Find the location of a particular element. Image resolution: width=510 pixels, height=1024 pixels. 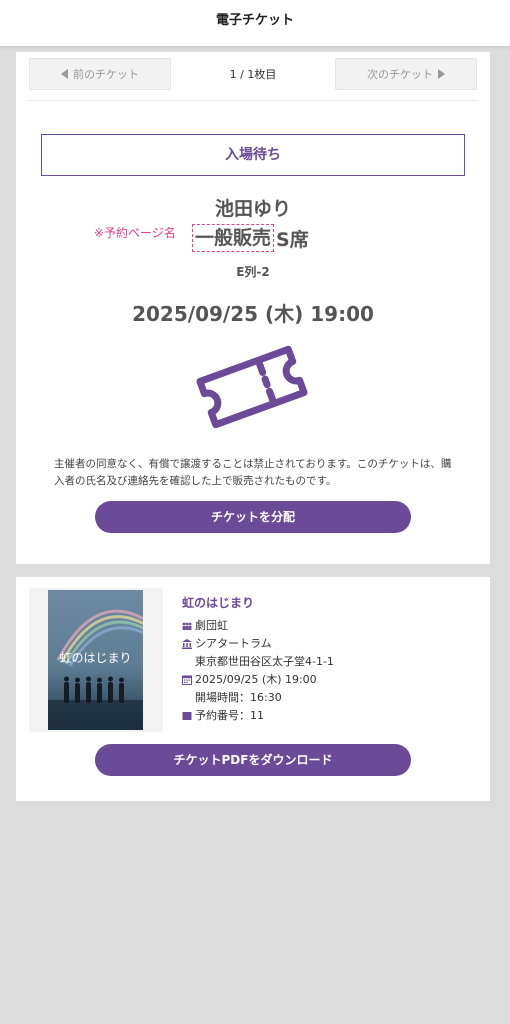

event-poster-image: 虹のはじまり is located at coordinates (95, 660).